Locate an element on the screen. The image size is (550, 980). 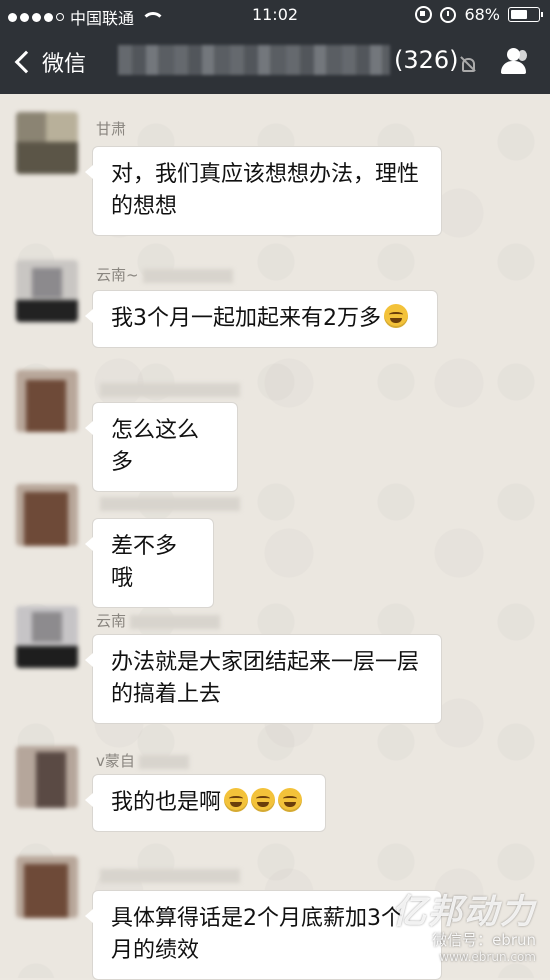
message-bubble: 我3个月一起加起来有2万多 is located at coordinates (261, 319).